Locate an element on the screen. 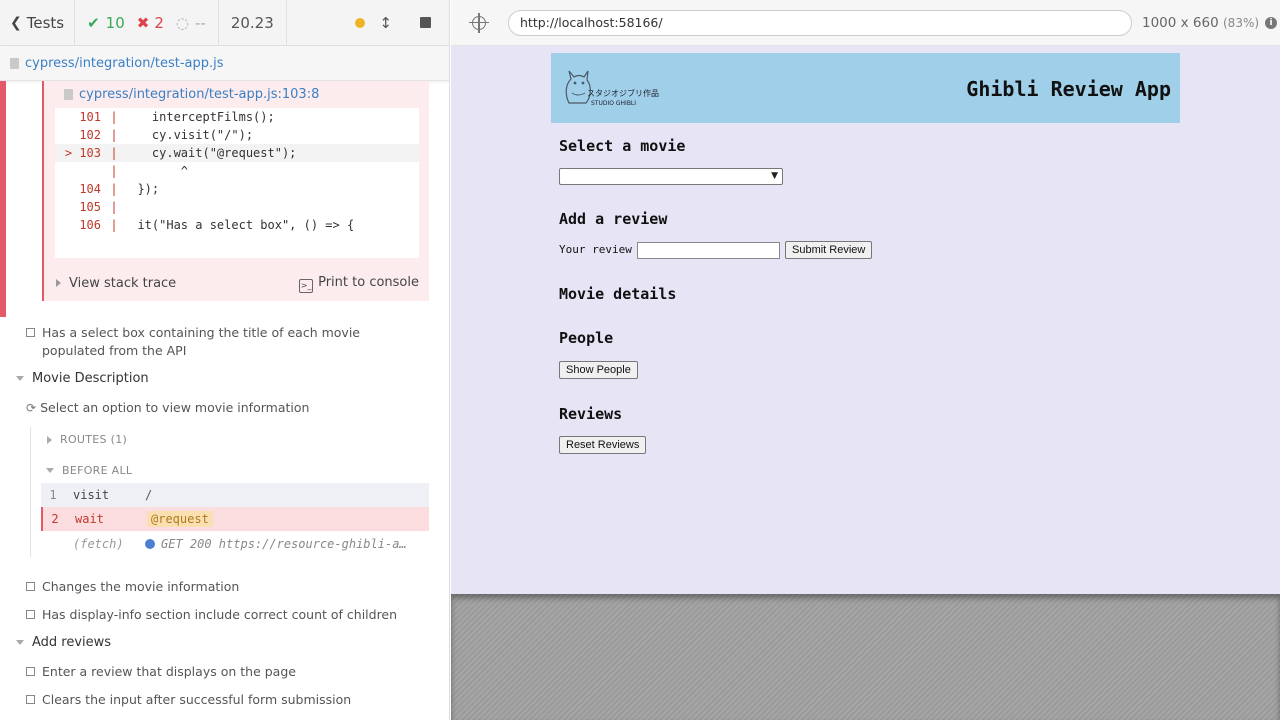 This screenshot has width=1280, height=720. before-all-section-toggle: BEFORE ALL is located at coordinates (89, 470).